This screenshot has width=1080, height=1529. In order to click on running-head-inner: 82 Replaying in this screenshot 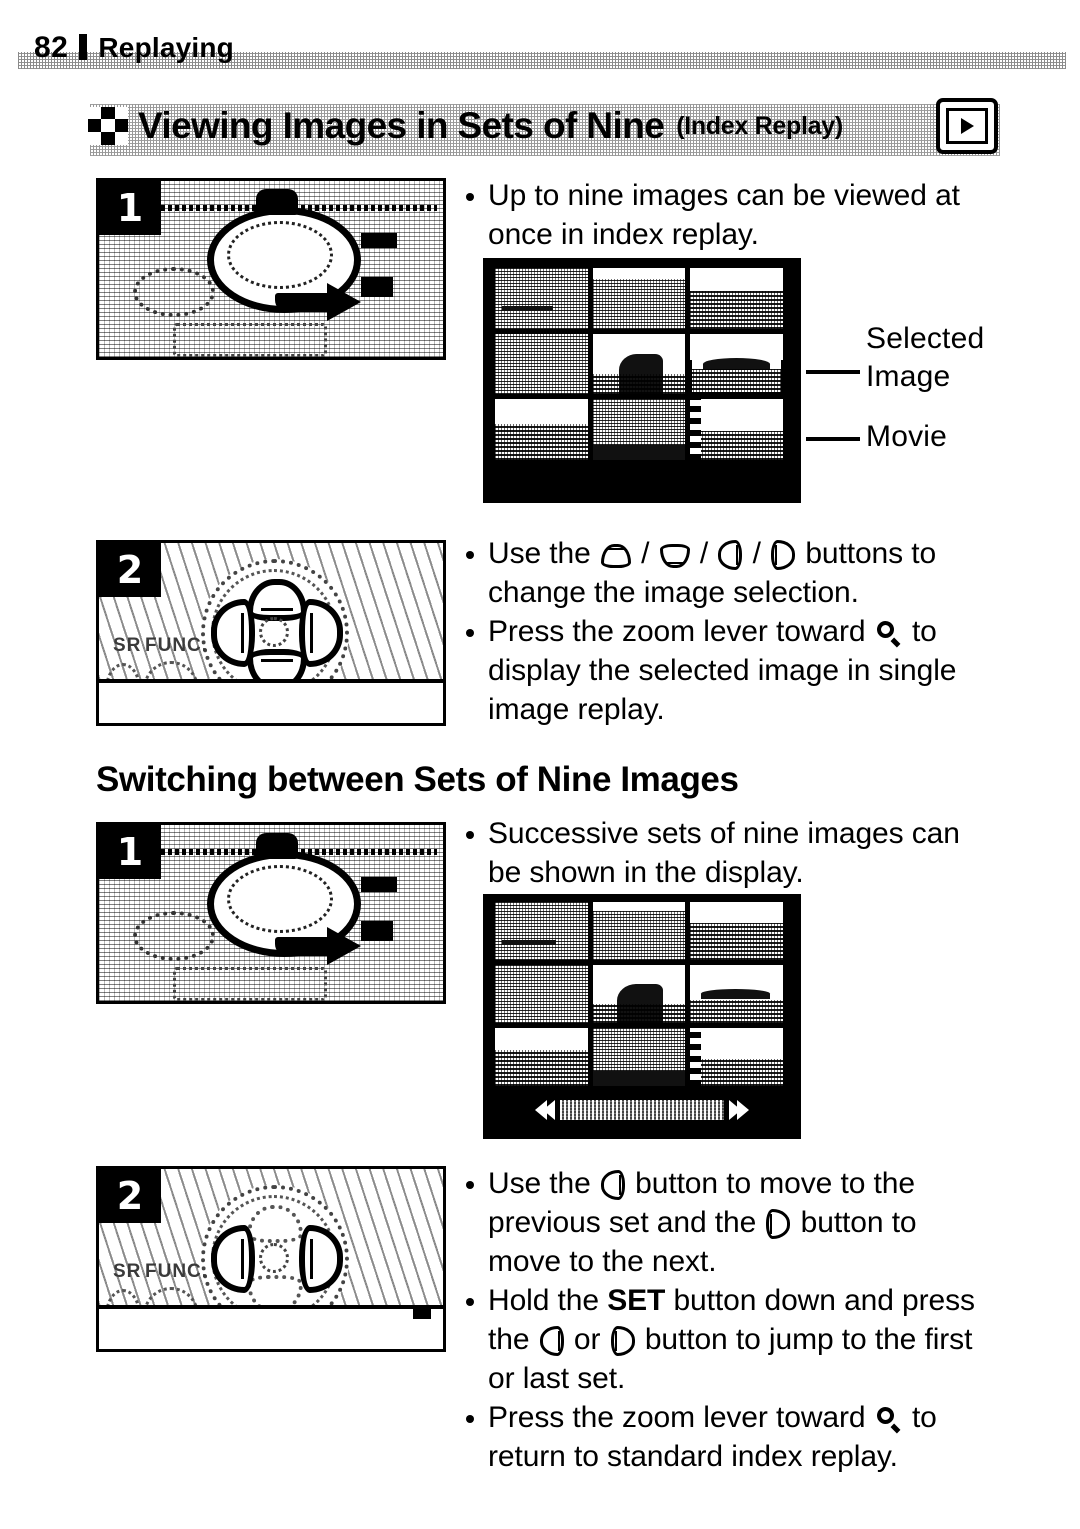, I will do `click(134, 48)`.